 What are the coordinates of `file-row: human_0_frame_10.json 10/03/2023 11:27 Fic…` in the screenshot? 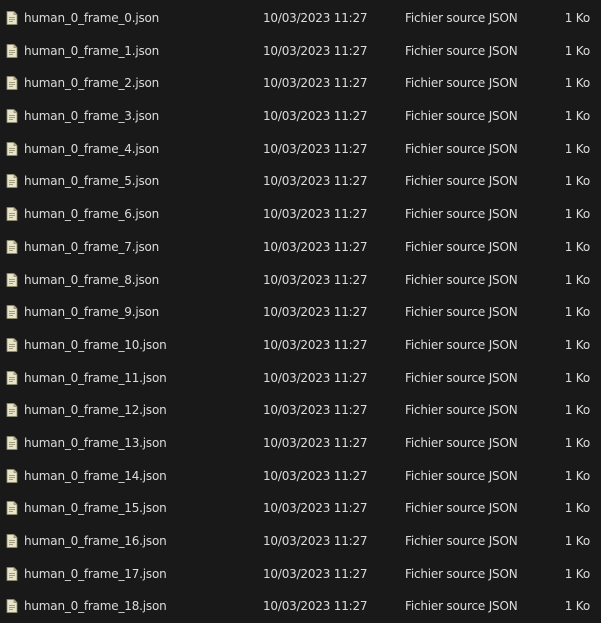 It's located at (300, 345).